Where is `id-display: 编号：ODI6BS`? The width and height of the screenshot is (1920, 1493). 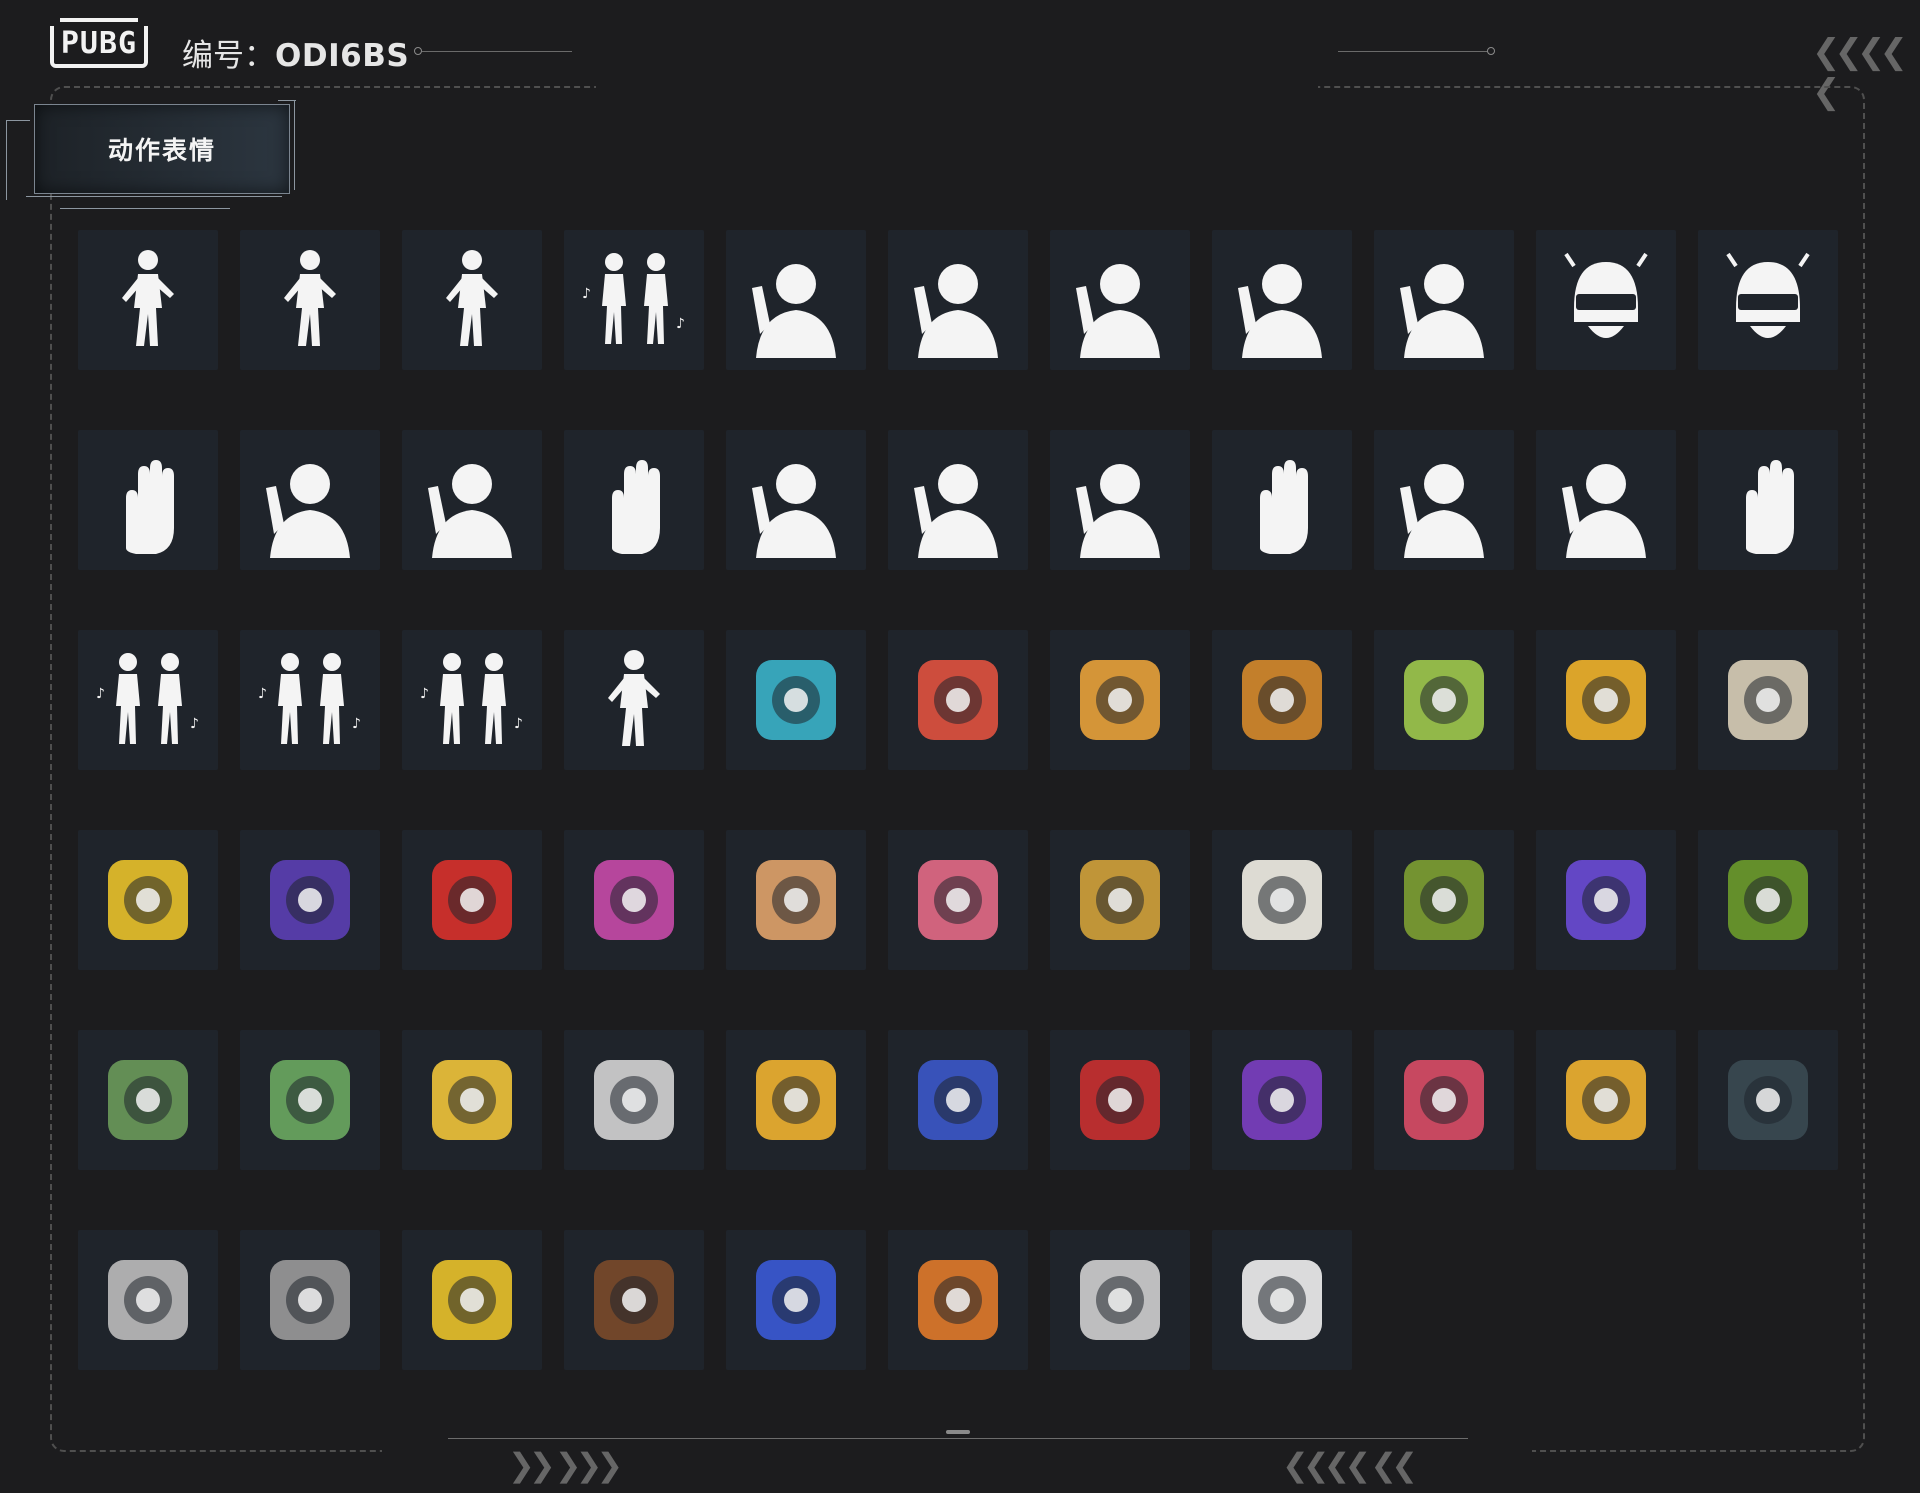
id-display: 编号：ODI6BS is located at coordinates (295, 52).